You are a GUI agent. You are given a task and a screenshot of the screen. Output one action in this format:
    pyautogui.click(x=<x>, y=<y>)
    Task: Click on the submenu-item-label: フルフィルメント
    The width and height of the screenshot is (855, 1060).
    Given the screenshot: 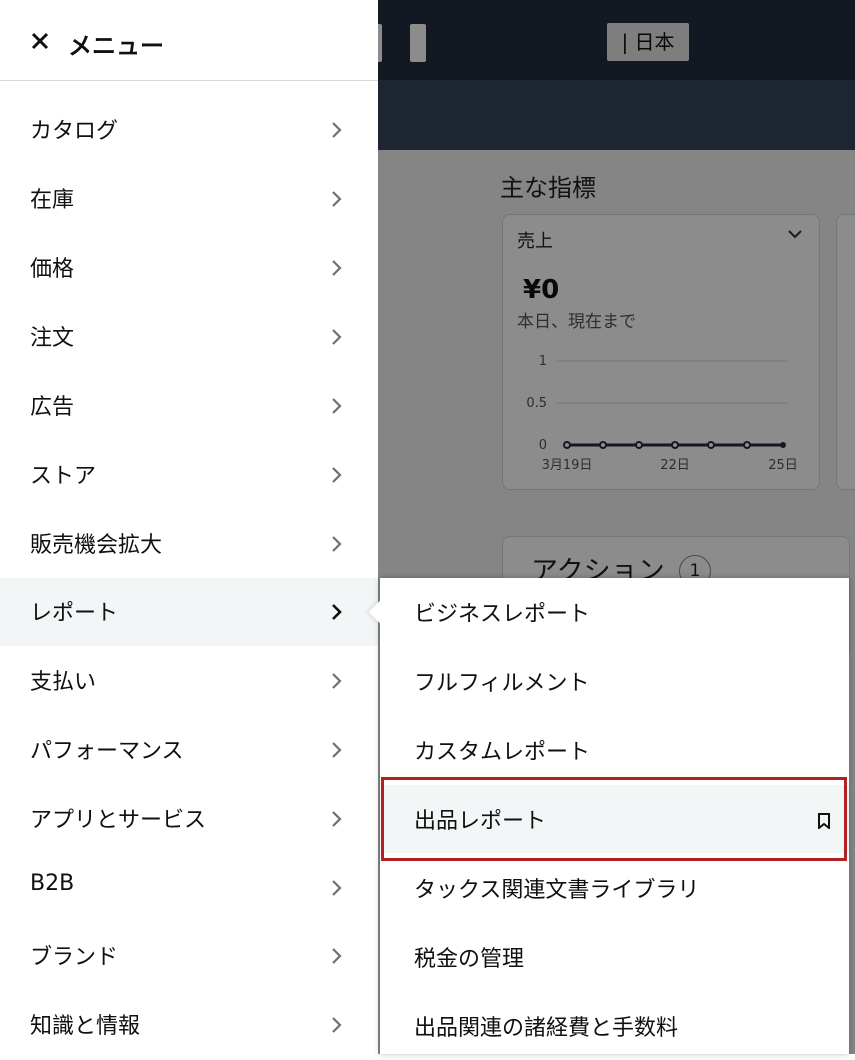 What is the action you would take?
    pyautogui.click(x=502, y=683)
    